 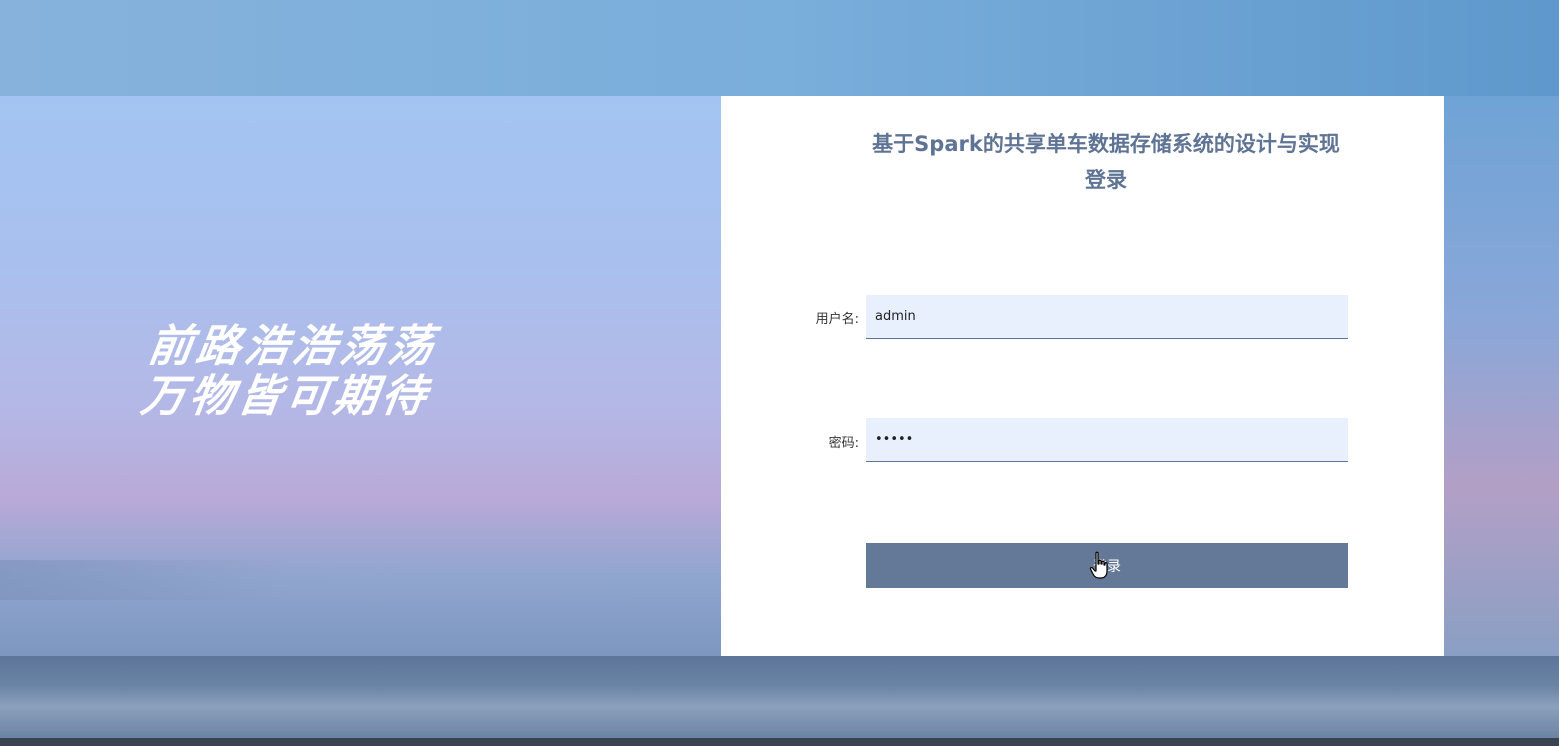 I want to click on sky-background-right, so click(x=1501, y=376).